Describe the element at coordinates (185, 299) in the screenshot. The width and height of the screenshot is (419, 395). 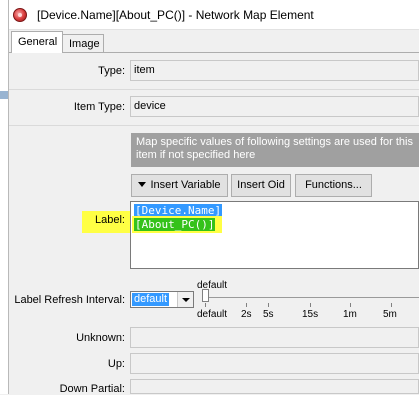
I see `chevron-down-icon` at that location.